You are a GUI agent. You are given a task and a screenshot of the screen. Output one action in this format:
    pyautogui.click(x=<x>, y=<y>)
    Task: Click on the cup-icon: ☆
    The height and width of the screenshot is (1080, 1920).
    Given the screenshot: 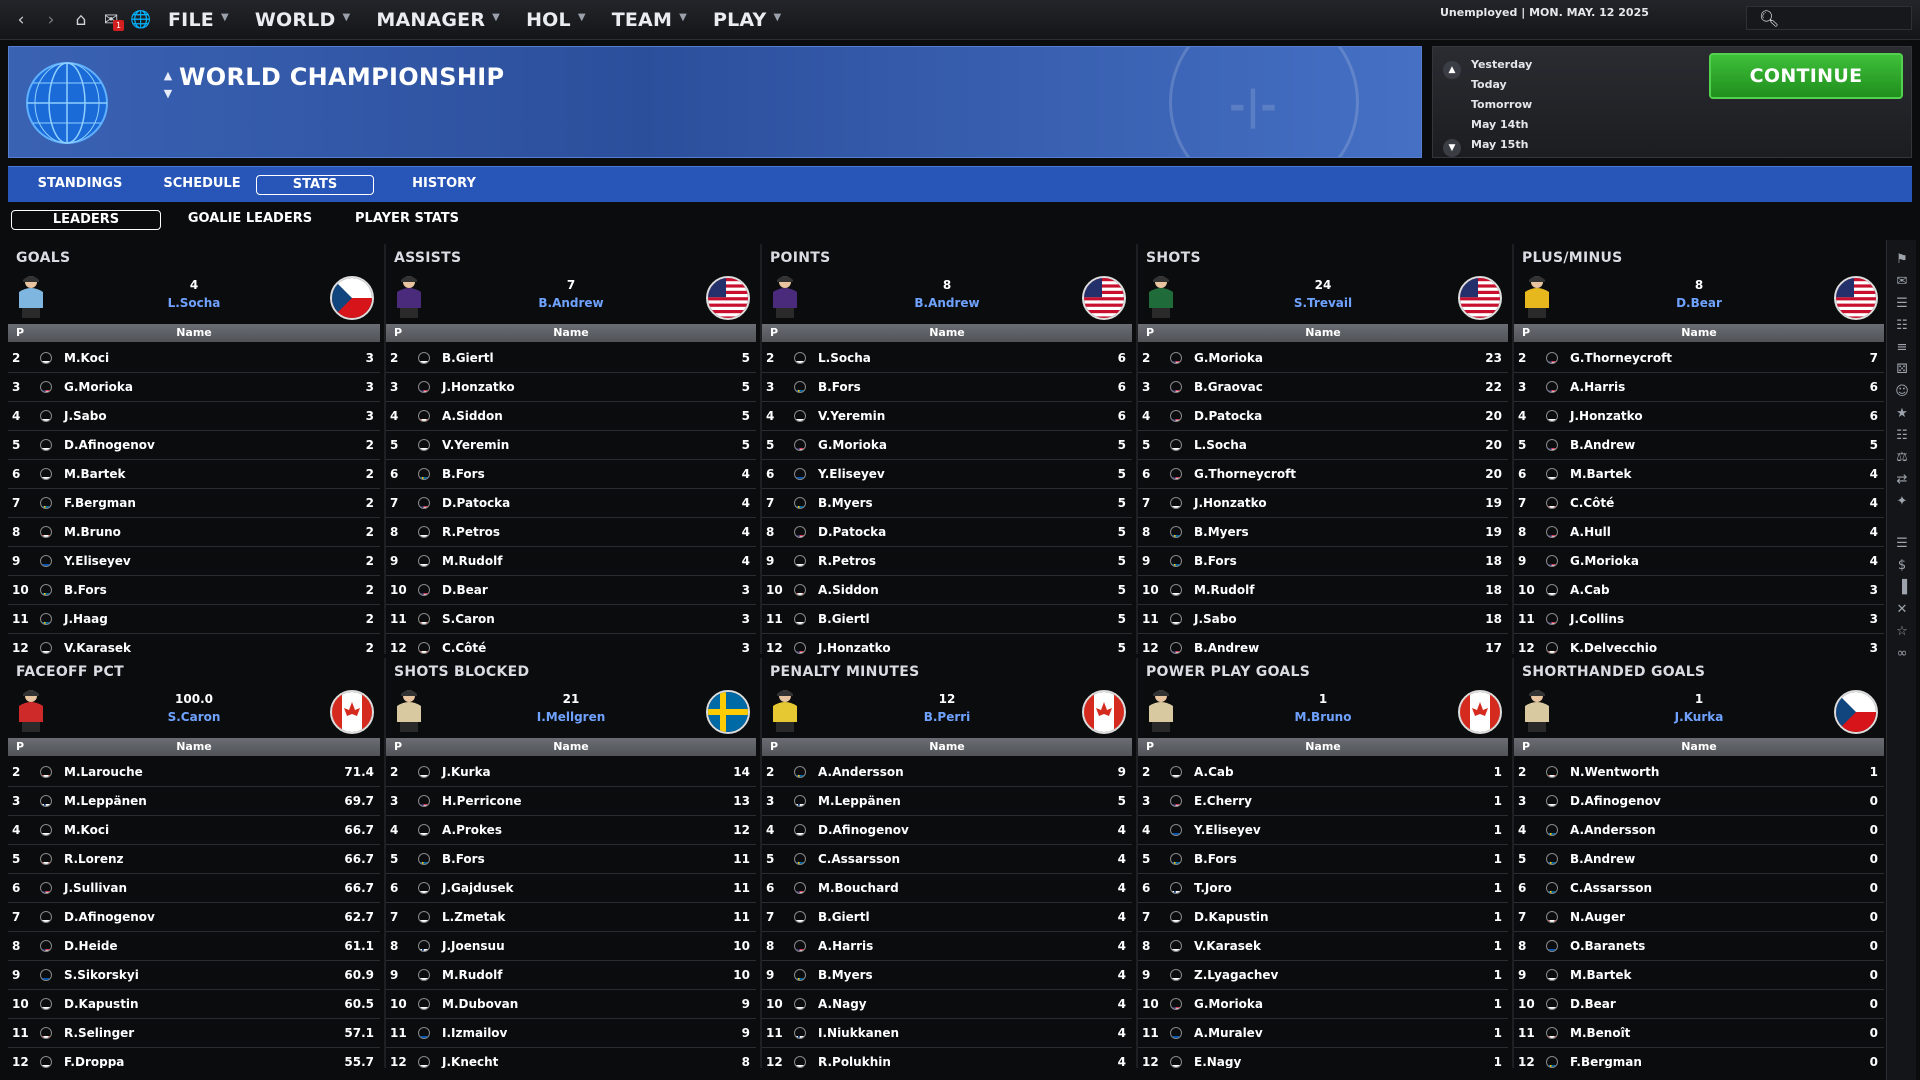 What is the action you would take?
    pyautogui.click(x=1902, y=632)
    